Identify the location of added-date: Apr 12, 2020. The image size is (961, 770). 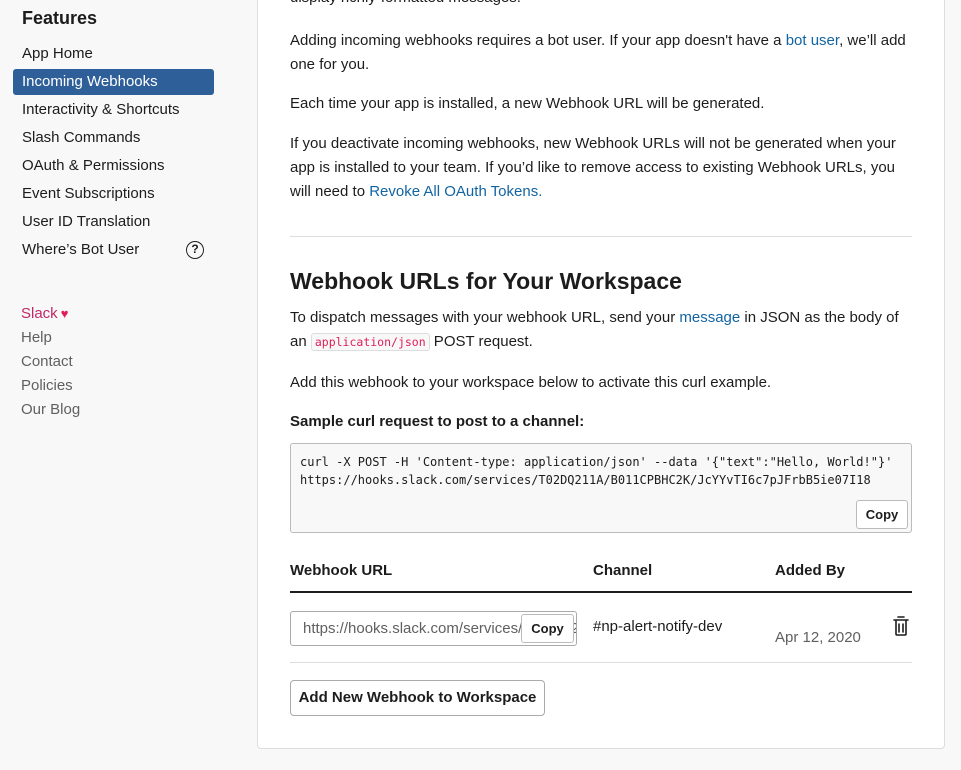
(818, 637).